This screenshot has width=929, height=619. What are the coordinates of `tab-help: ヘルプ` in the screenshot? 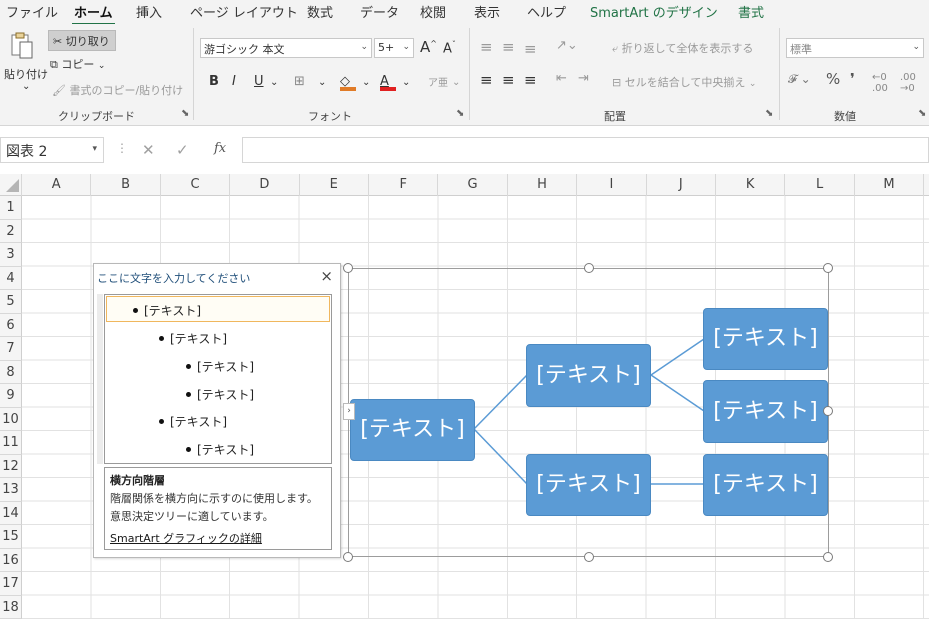 It's located at (546, 11).